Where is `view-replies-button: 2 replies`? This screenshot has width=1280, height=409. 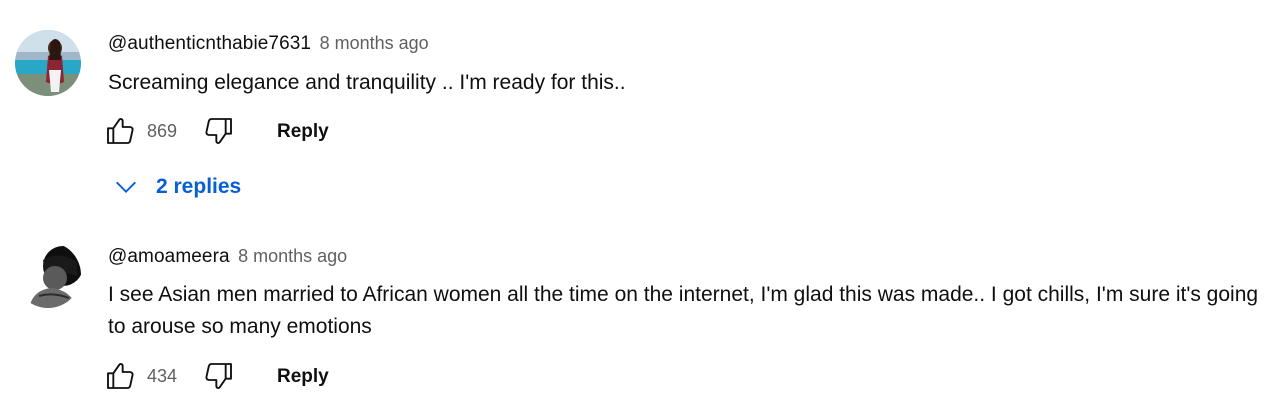 view-replies-button: 2 replies is located at coordinates (176, 187).